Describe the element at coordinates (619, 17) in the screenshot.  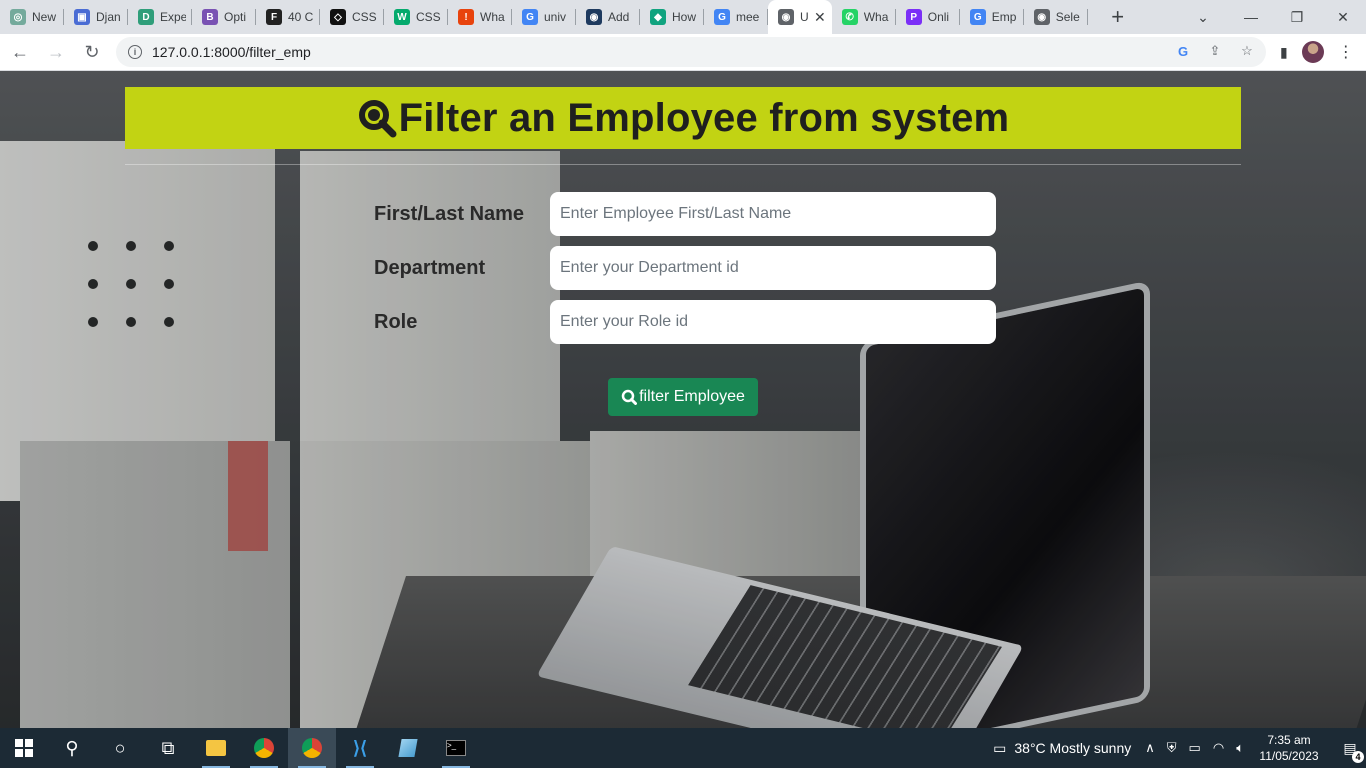
I see `tab-title: Add` at that location.